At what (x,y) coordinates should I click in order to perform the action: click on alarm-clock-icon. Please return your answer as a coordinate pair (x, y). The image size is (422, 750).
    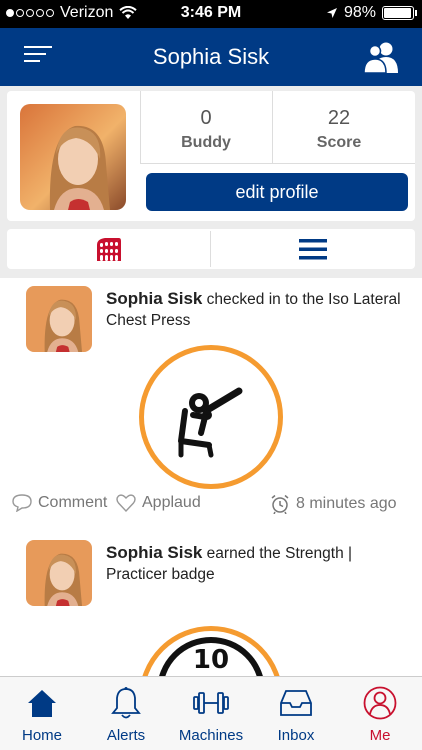
    Looking at the image, I should click on (280, 504).